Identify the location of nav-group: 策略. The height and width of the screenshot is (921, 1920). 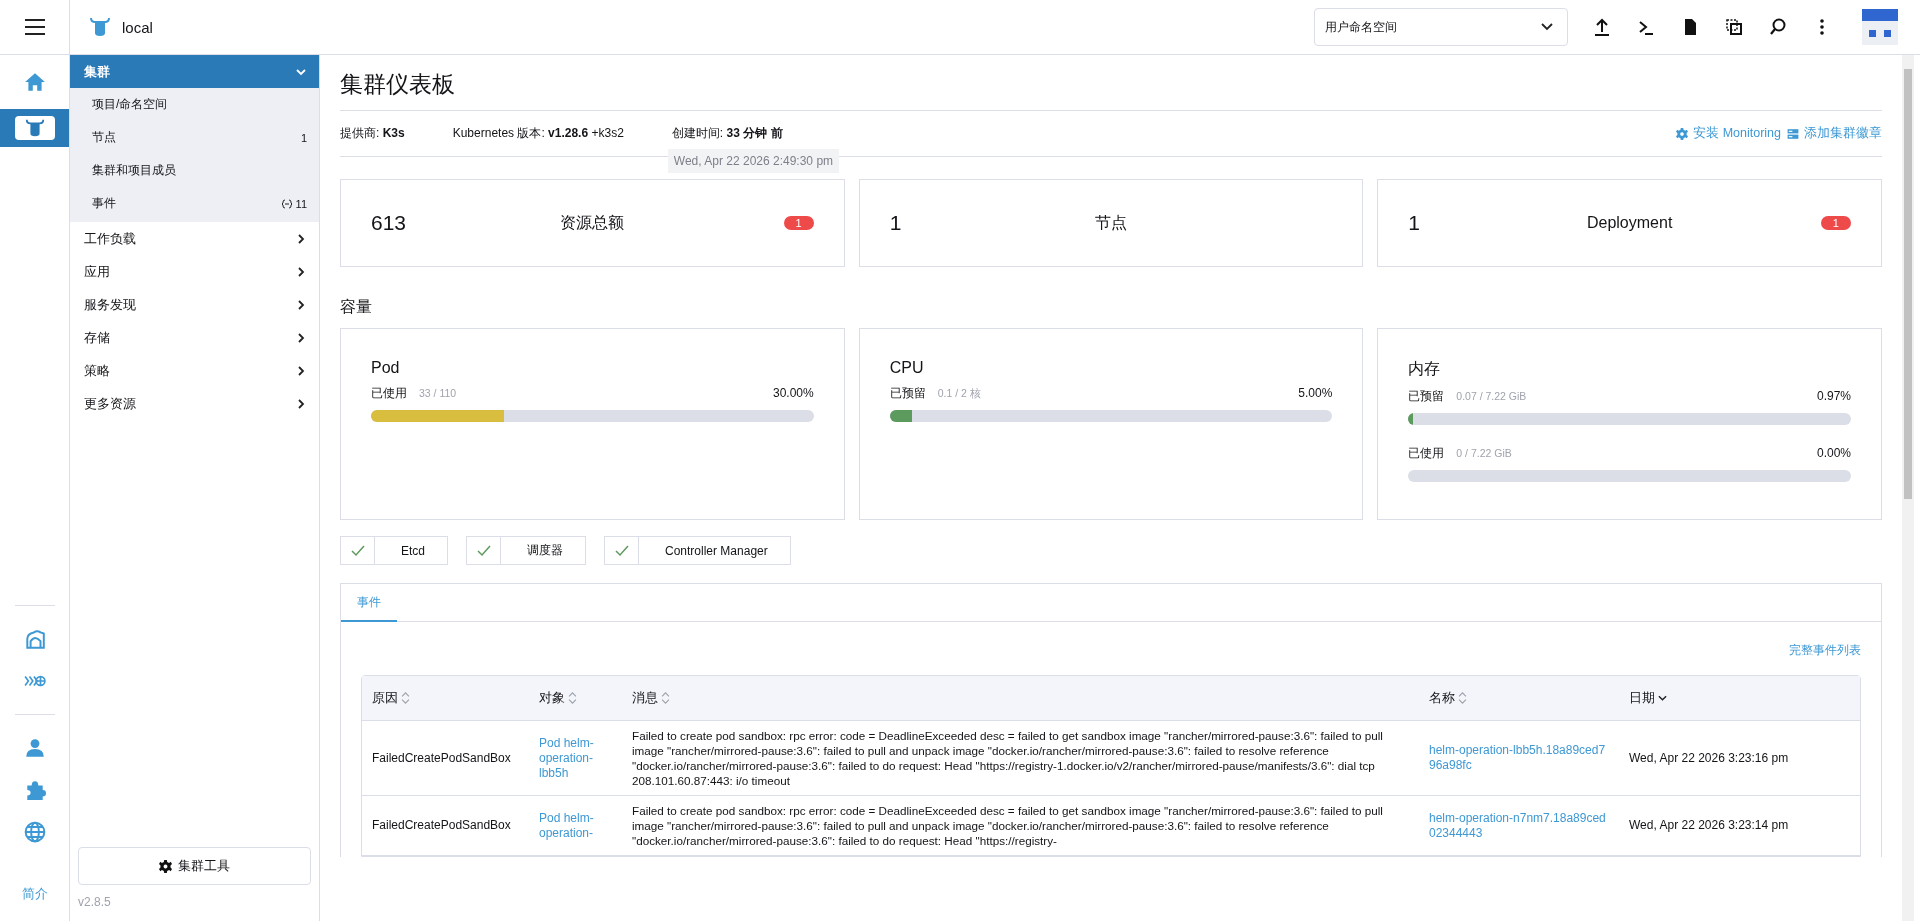
(194, 370).